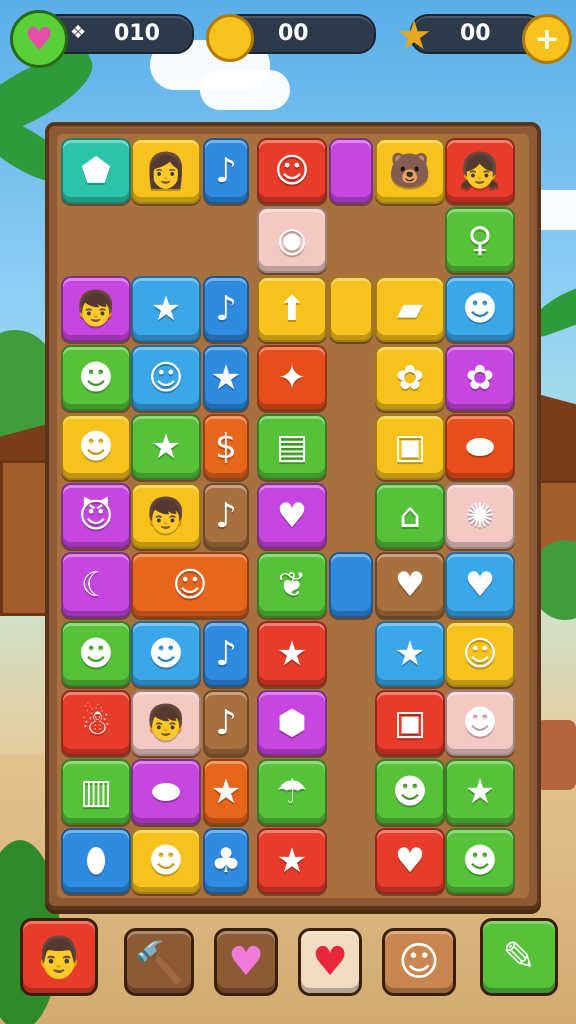 This screenshot has height=1024, width=576. What do you see at coordinates (414, 36) in the screenshot?
I see `star-icon: ★` at bounding box center [414, 36].